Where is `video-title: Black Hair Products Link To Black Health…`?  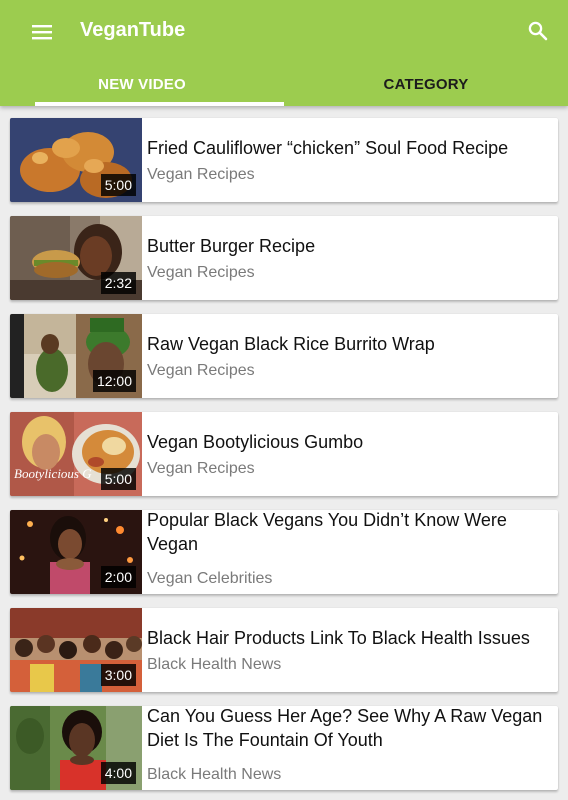 video-title: Black Hair Products Link To Black Health… is located at coordinates (338, 638).